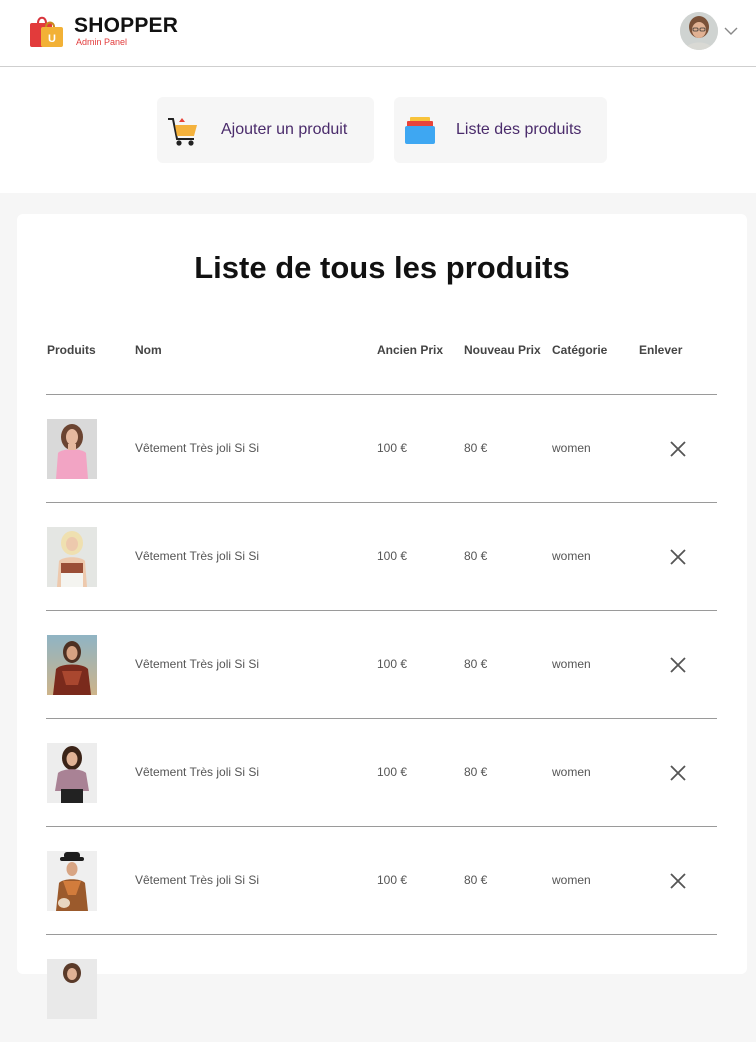 The image size is (756, 1042). I want to click on logo-bag-letter: U, so click(52, 39).